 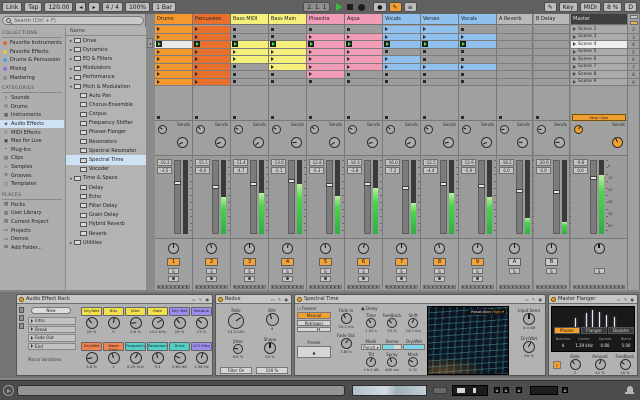 What do you see at coordinates (32, 141) in the screenshot?
I see `sidebar-item-max-for-live: ▣ Max for Live` at bounding box center [32, 141].